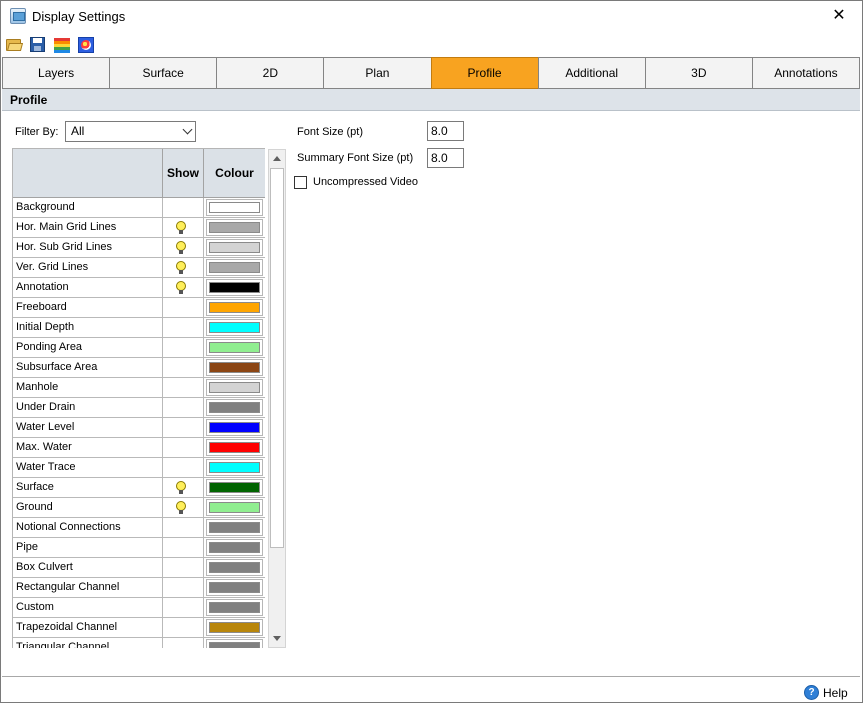 This screenshot has height=703, width=863. Describe the element at coordinates (139, 228) in the screenshot. I see `table-row: Hor. Main Grid Lines` at that location.